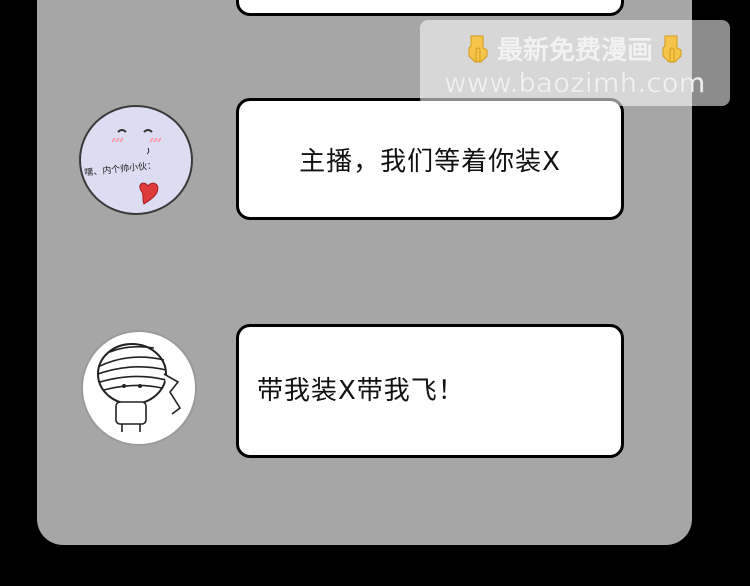  I want to click on watermark: 最新免费漫画 www.baozimh.com, so click(575, 63).